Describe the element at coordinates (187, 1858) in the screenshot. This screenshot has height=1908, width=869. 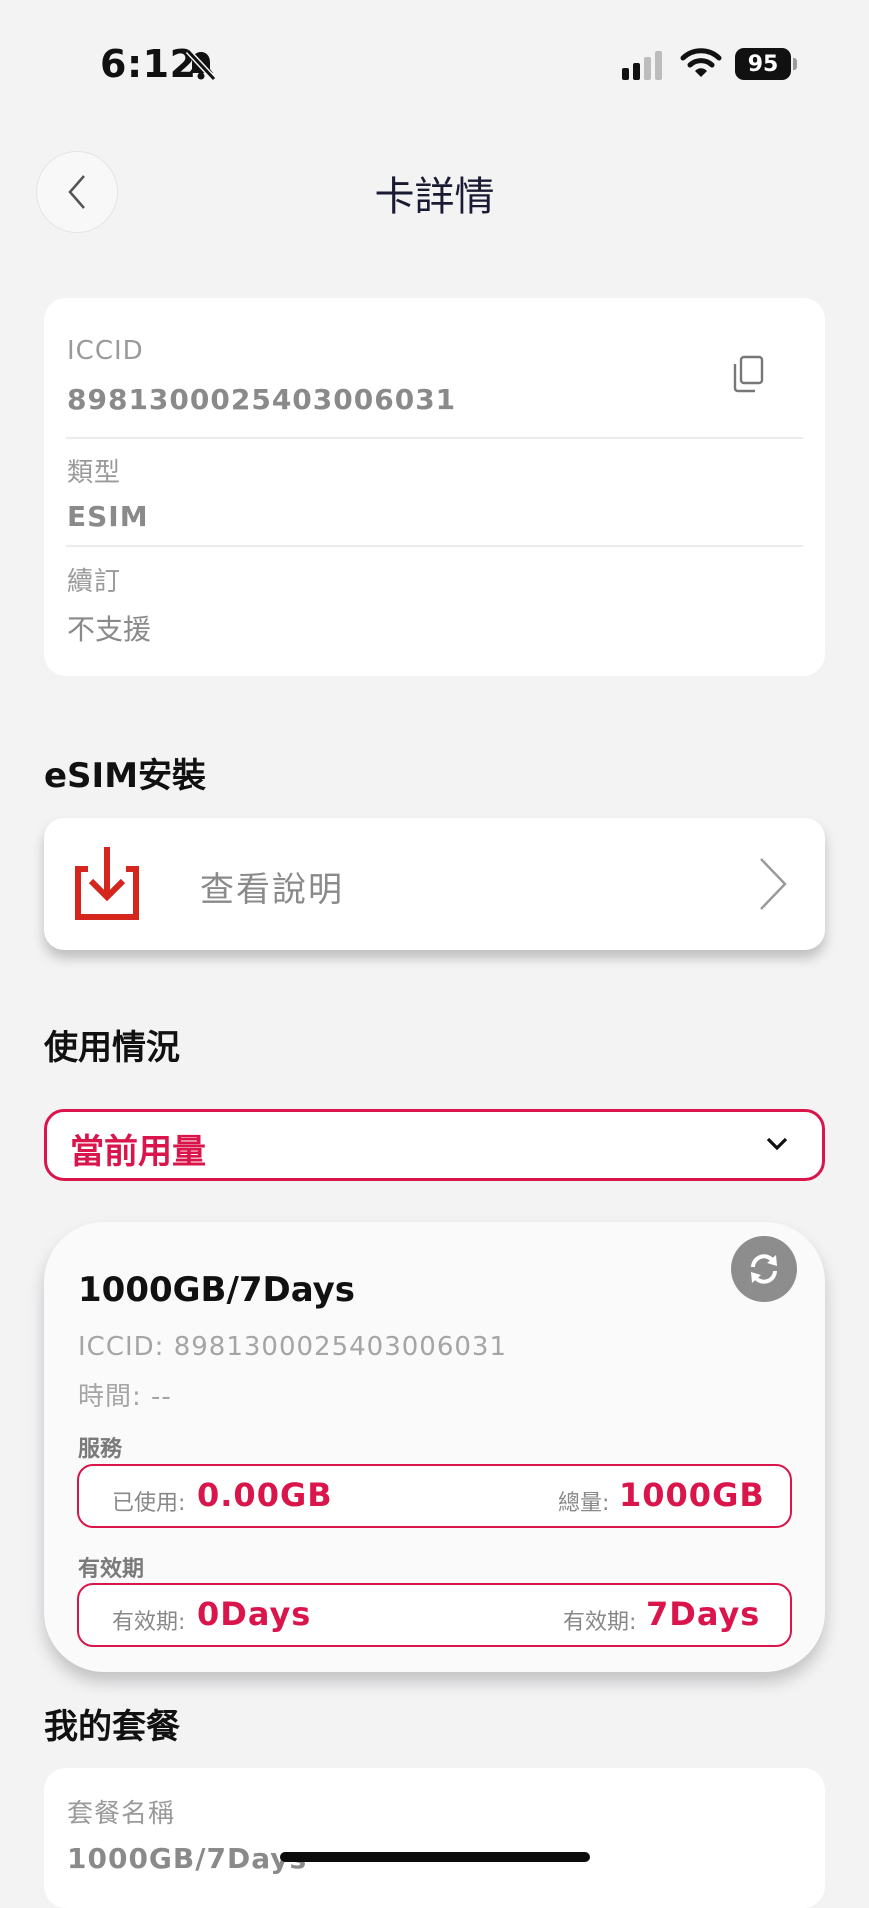
I see `package-name-value: 1000GB/7Days` at that location.